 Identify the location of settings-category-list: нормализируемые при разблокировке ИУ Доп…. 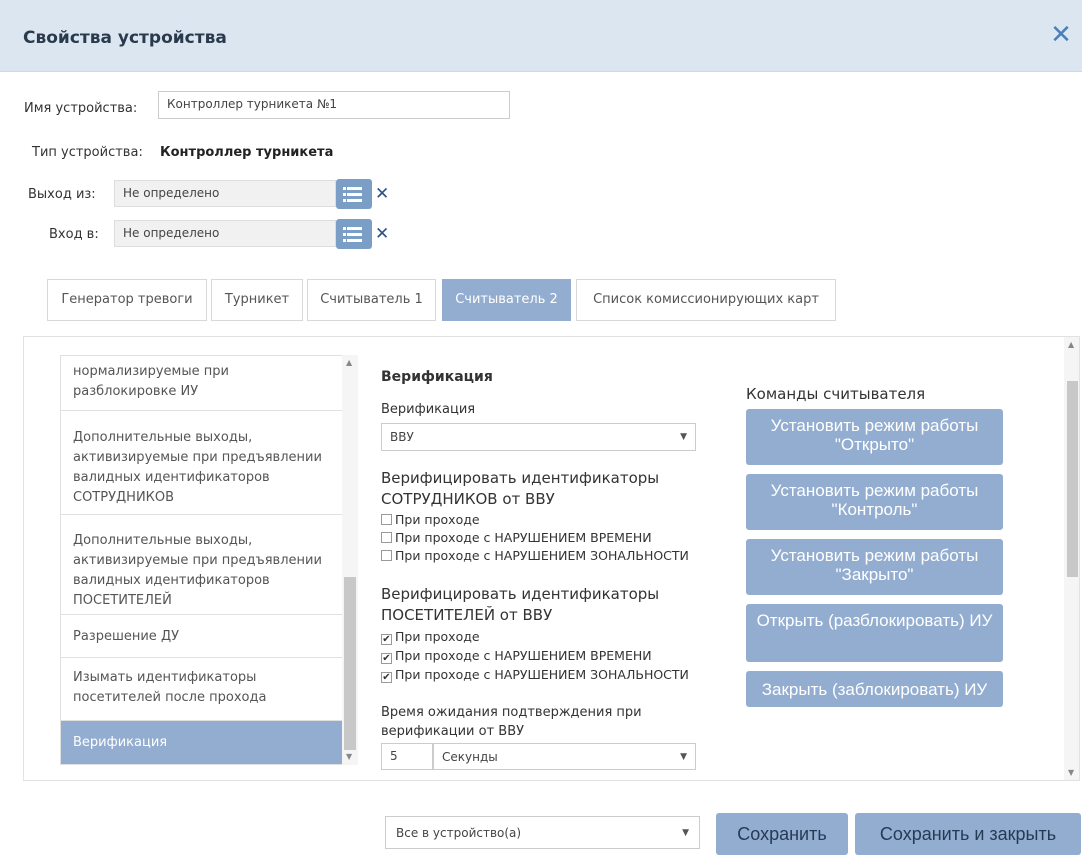
(201, 560).